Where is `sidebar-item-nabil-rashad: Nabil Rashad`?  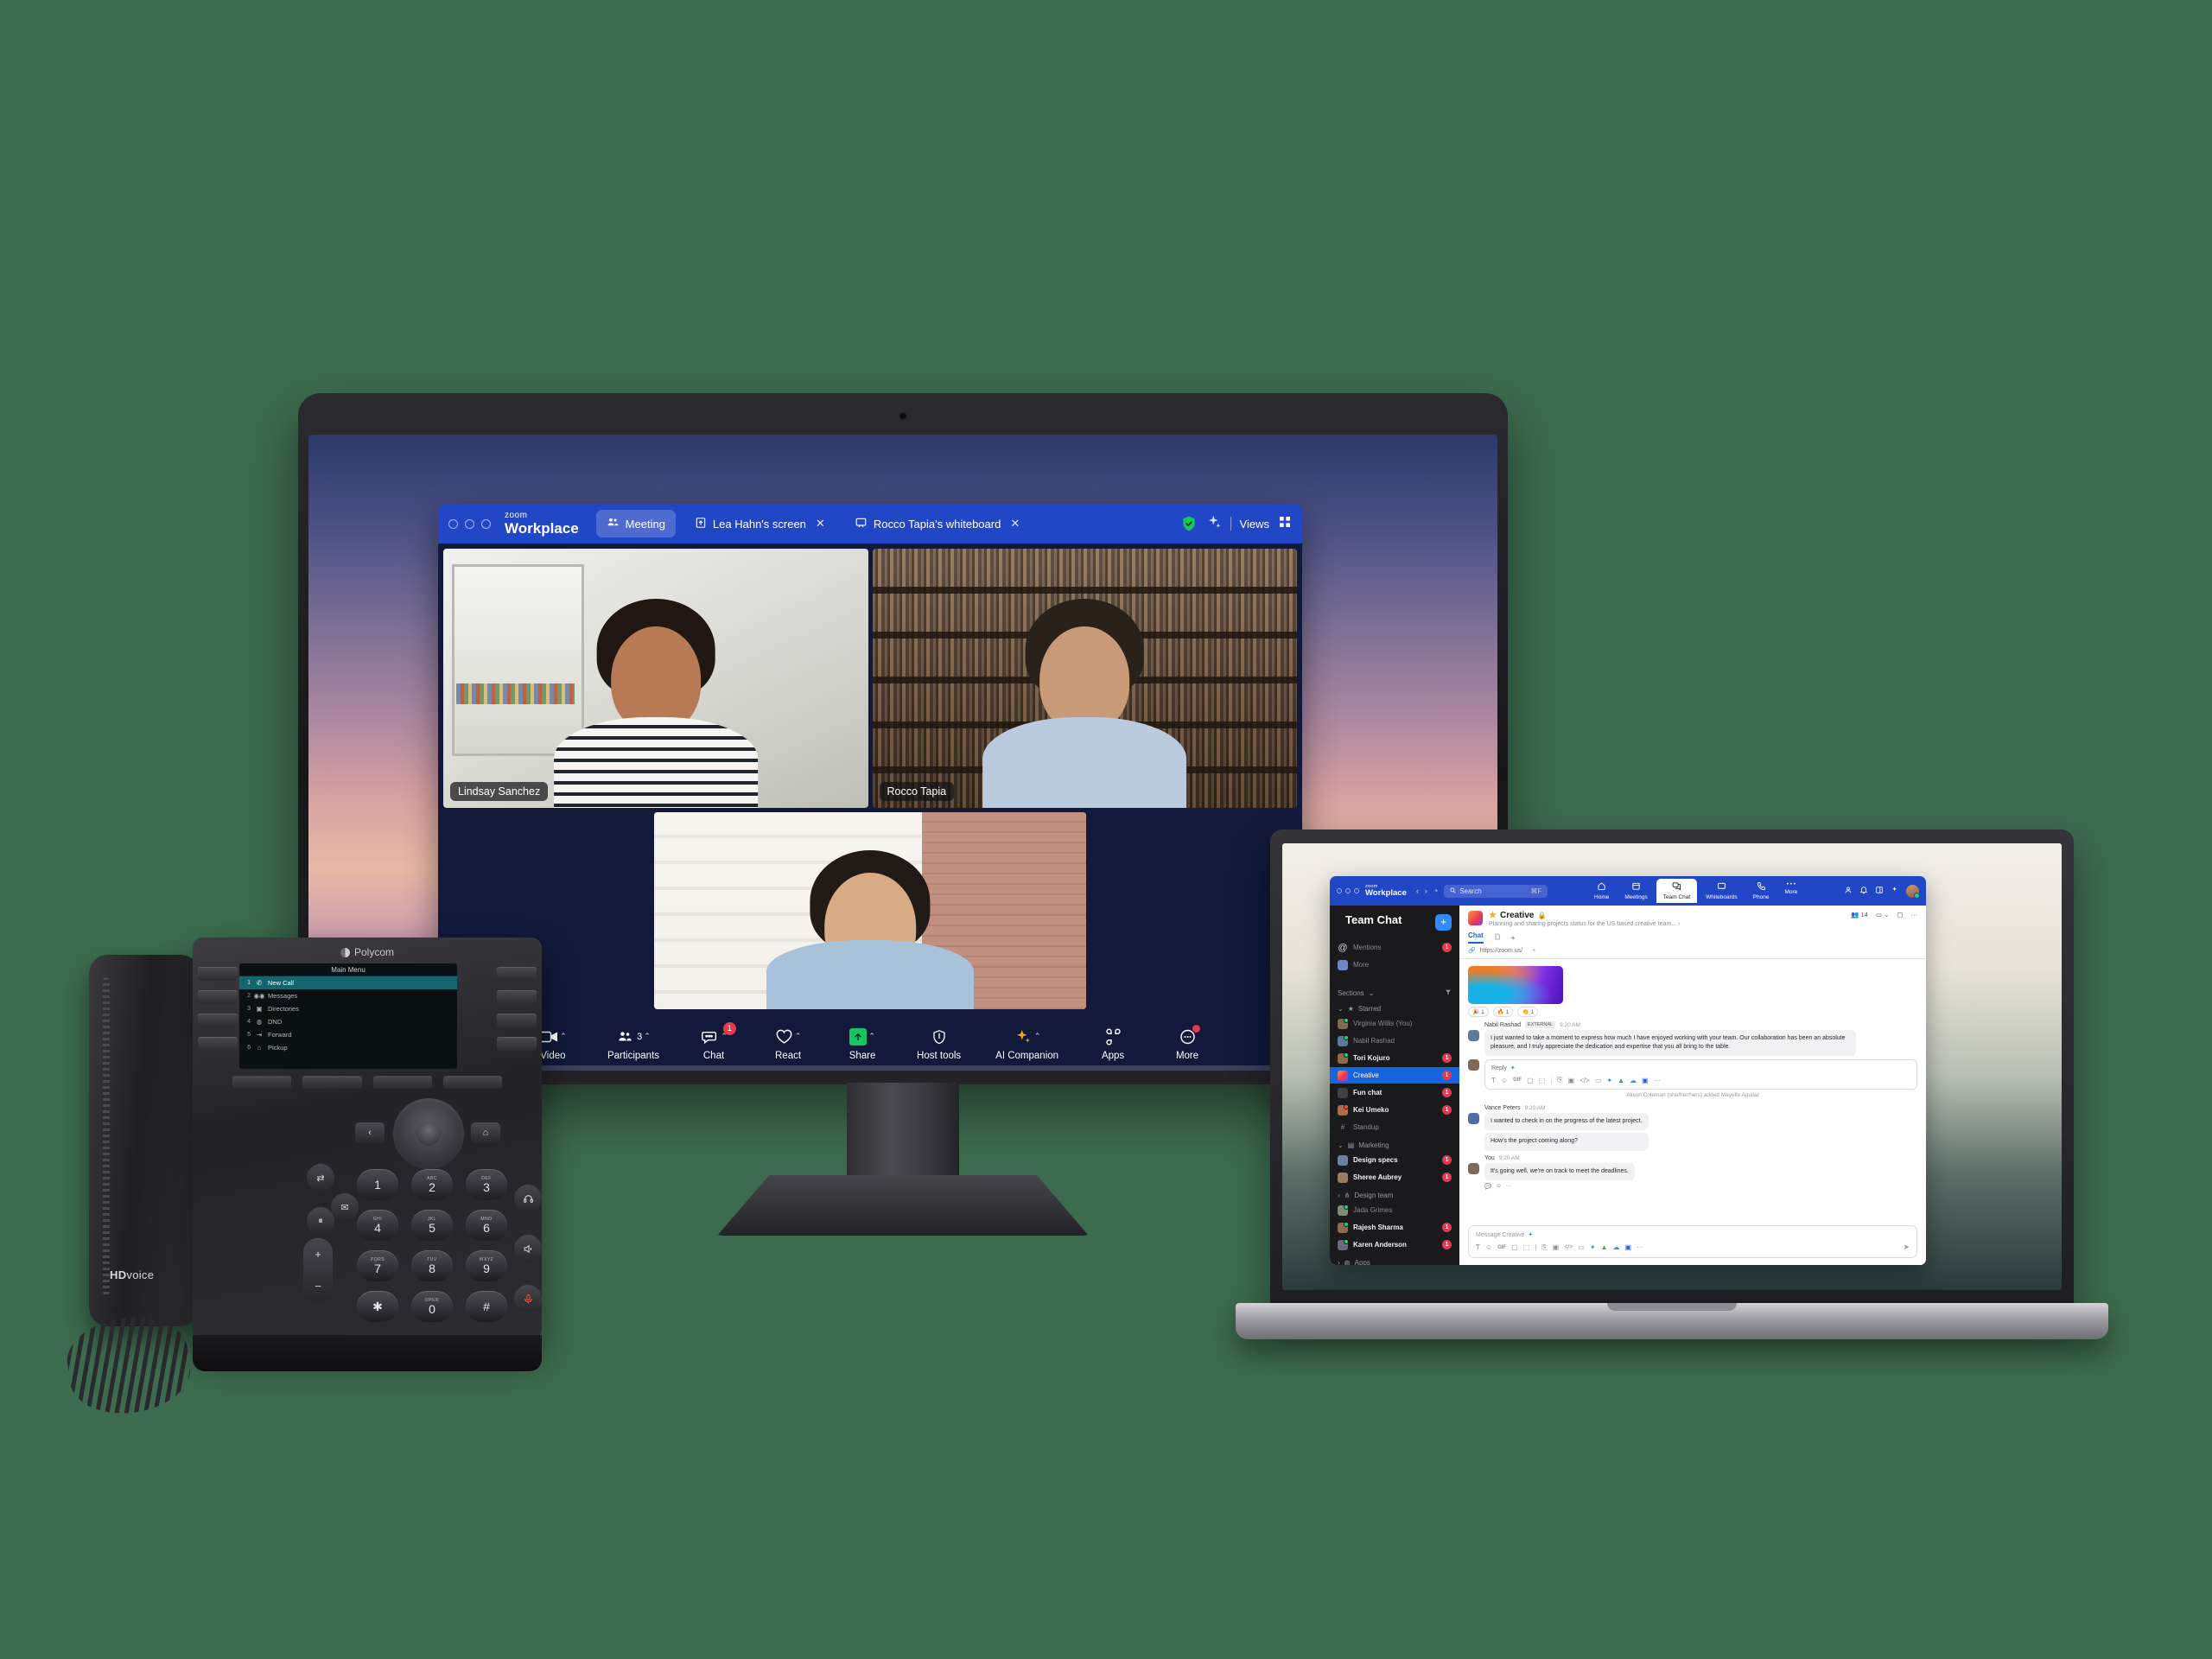 sidebar-item-nabil-rashad: Nabil Rashad is located at coordinates (1394, 1041).